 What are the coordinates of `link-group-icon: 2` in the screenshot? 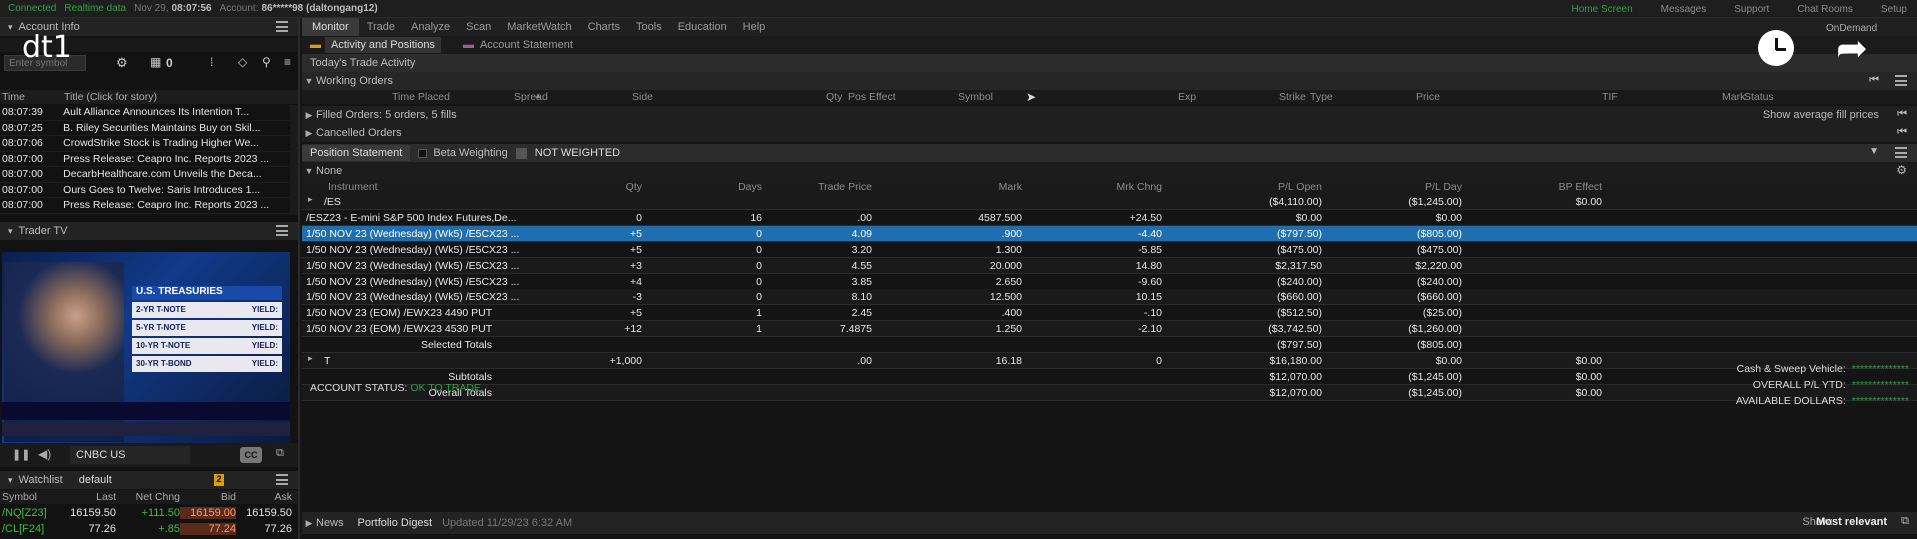 It's located at (219, 480).